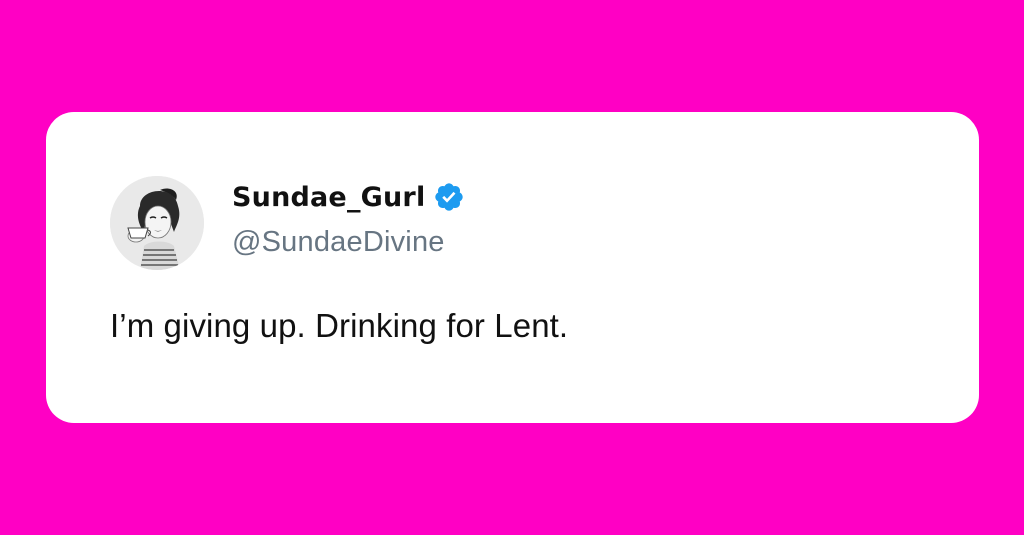 This screenshot has height=535, width=1024. Describe the element at coordinates (348, 242) in the screenshot. I see `user-handle: @SundaeDivine` at that location.